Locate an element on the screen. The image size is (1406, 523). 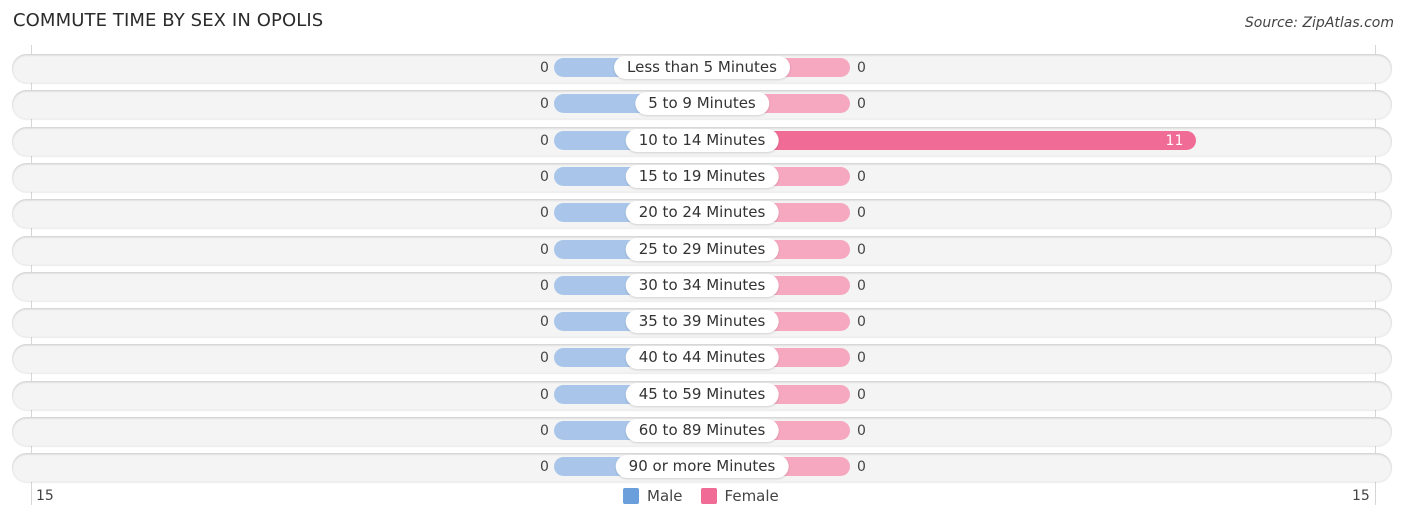
category-label: 35 to 39 Minutes is located at coordinates (702, 321).